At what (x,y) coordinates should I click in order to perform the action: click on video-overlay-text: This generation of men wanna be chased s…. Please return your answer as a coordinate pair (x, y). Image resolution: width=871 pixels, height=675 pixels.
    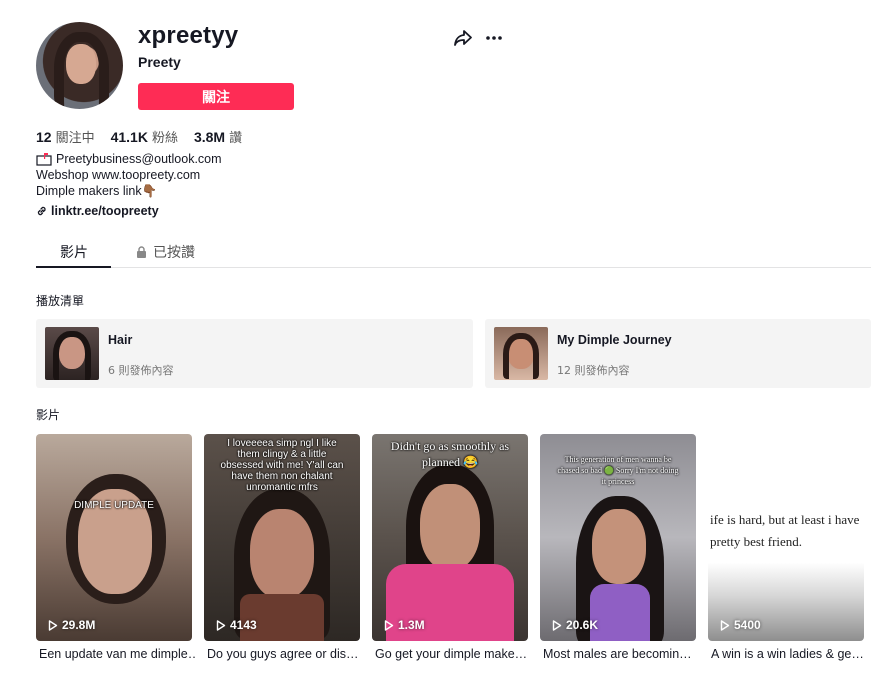
    Looking at the image, I should click on (618, 470).